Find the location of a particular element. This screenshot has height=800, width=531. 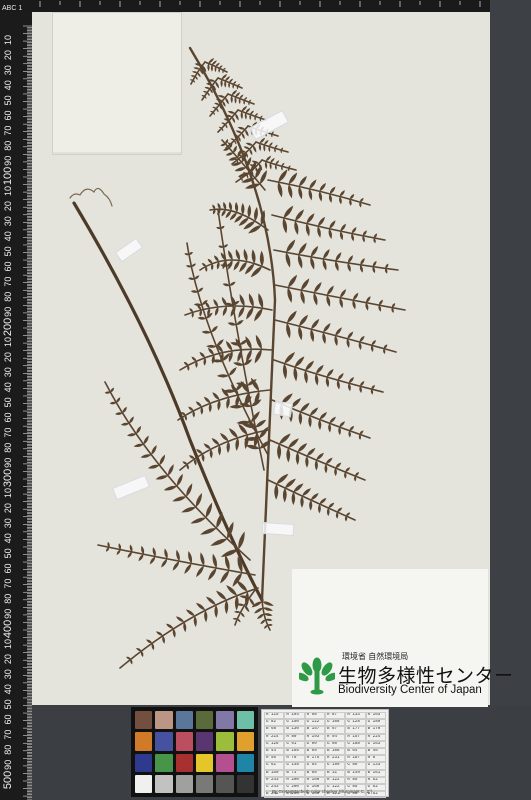

reference-value-cell: B 64 is located at coordinates (355, 752).